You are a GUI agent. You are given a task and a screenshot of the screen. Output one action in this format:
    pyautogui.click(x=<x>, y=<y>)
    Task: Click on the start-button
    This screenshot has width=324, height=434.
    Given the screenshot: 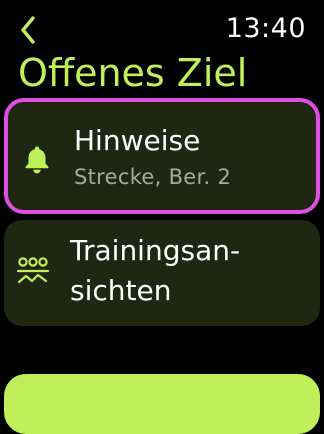 What is the action you would take?
    pyautogui.click(x=162, y=404)
    